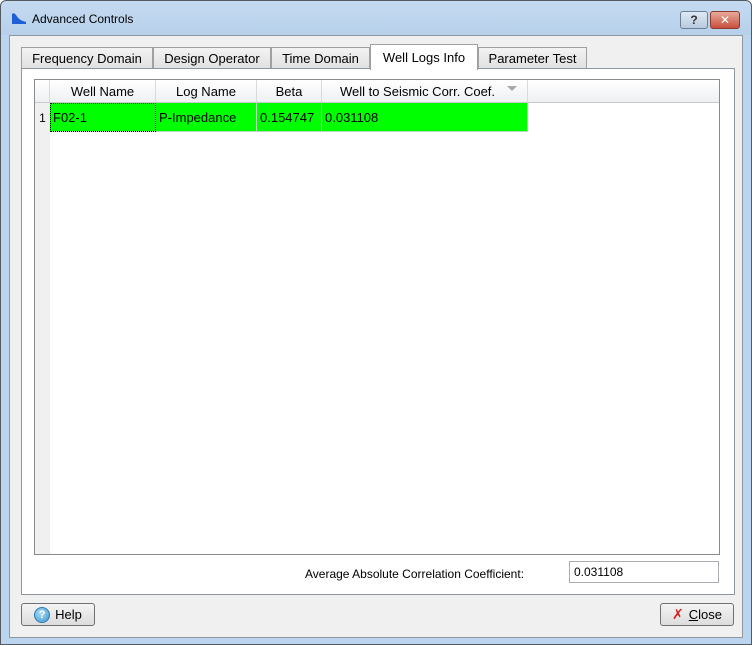 Image resolution: width=752 pixels, height=645 pixels. Describe the element at coordinates (206, 117) in the screenshot. I see `cell-log-name: P-Impedance` at that location.